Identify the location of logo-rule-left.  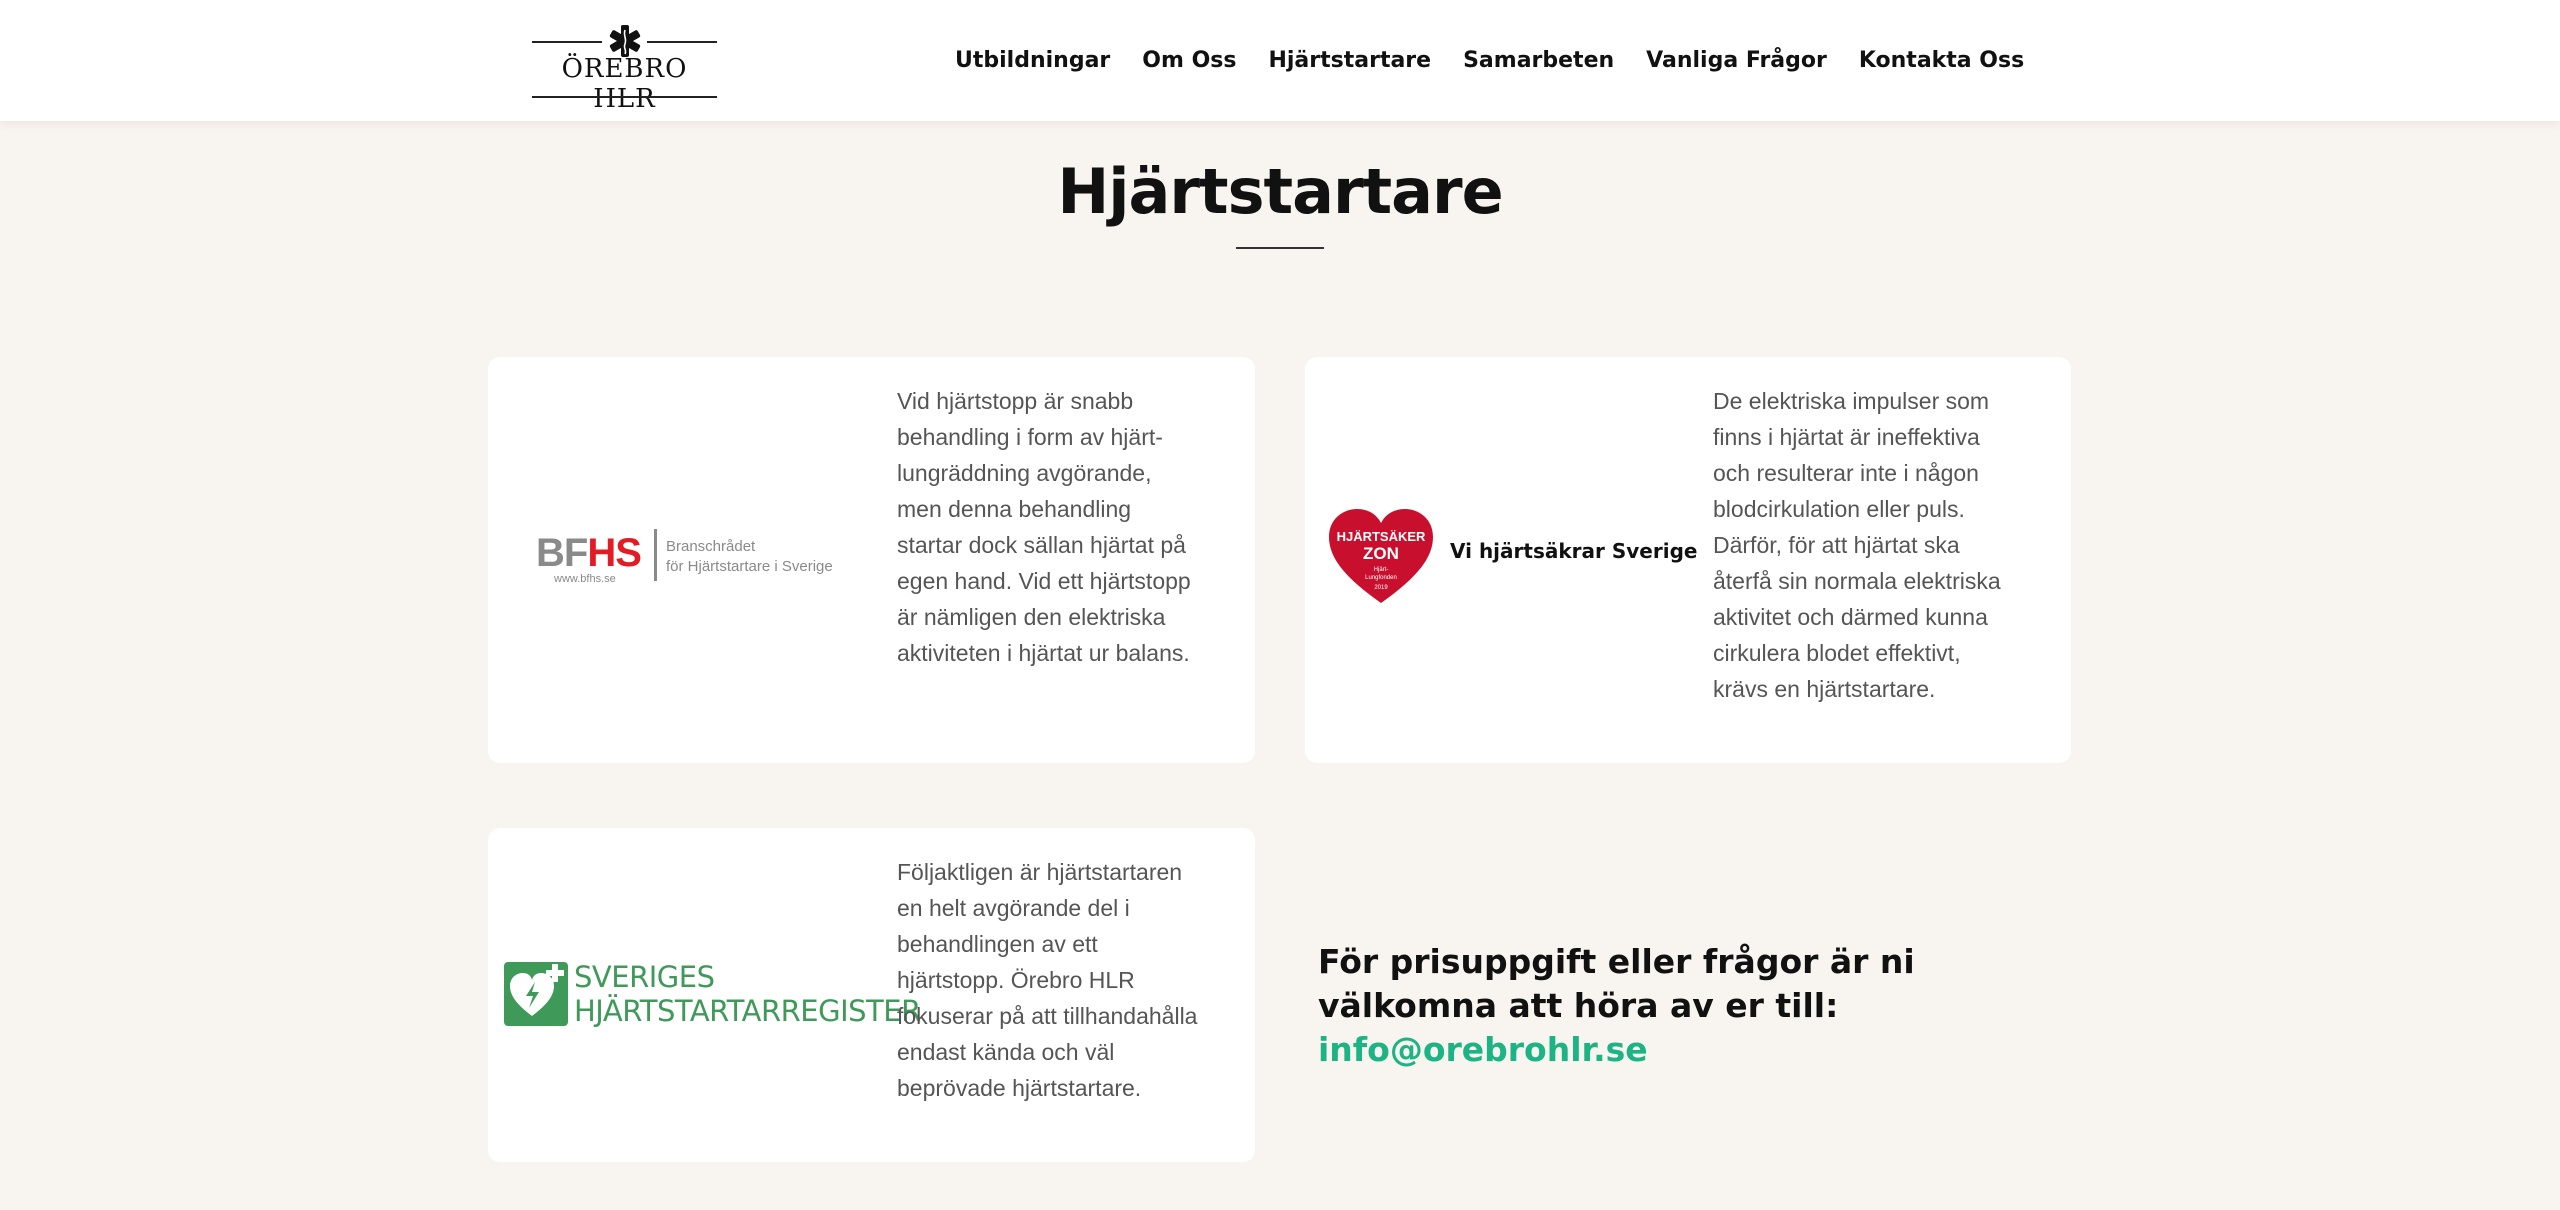
(567, 42).